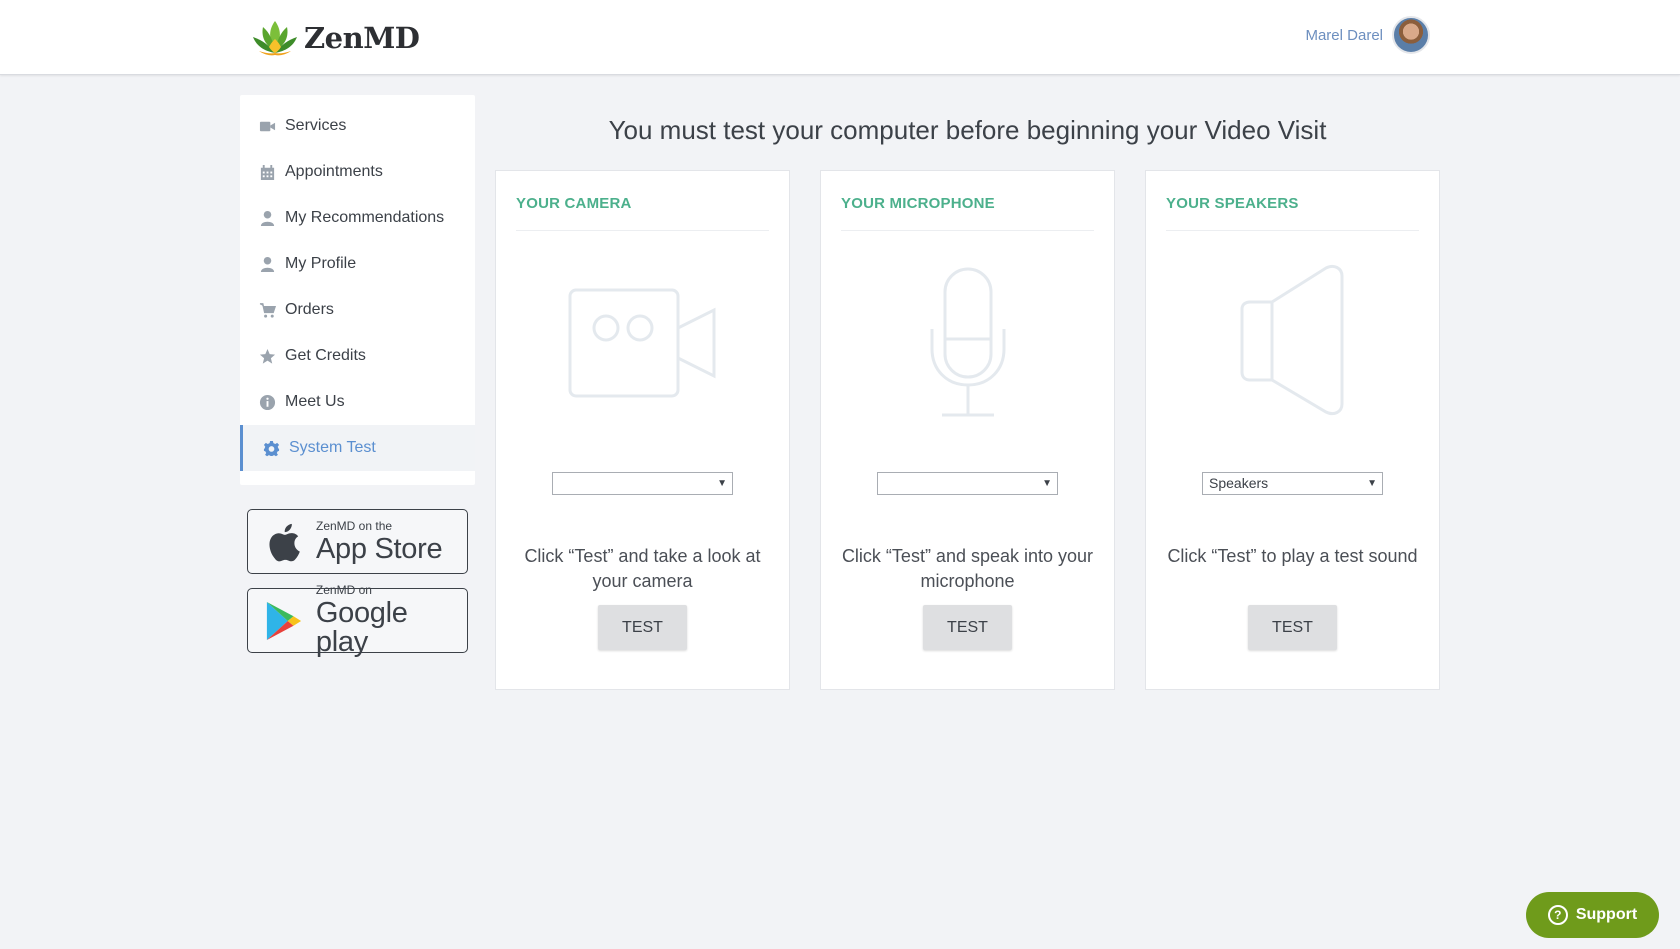 This screenshot has height=949, width=1680. I want to click on cart-icon, so click(267, 310).